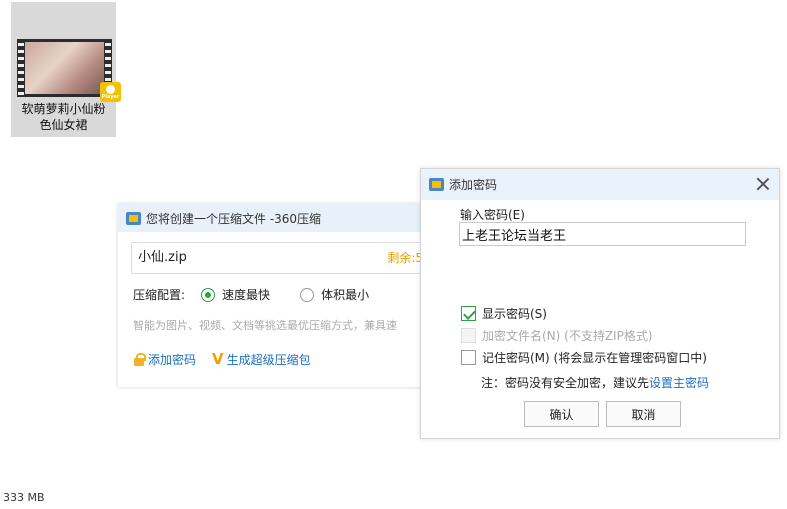 This screenshot has width=787, height=509. What do you see at coordinates (24, 497) in the screenshot?
I see `status-size-text: 333 MB` at bounding box center [24, 497].